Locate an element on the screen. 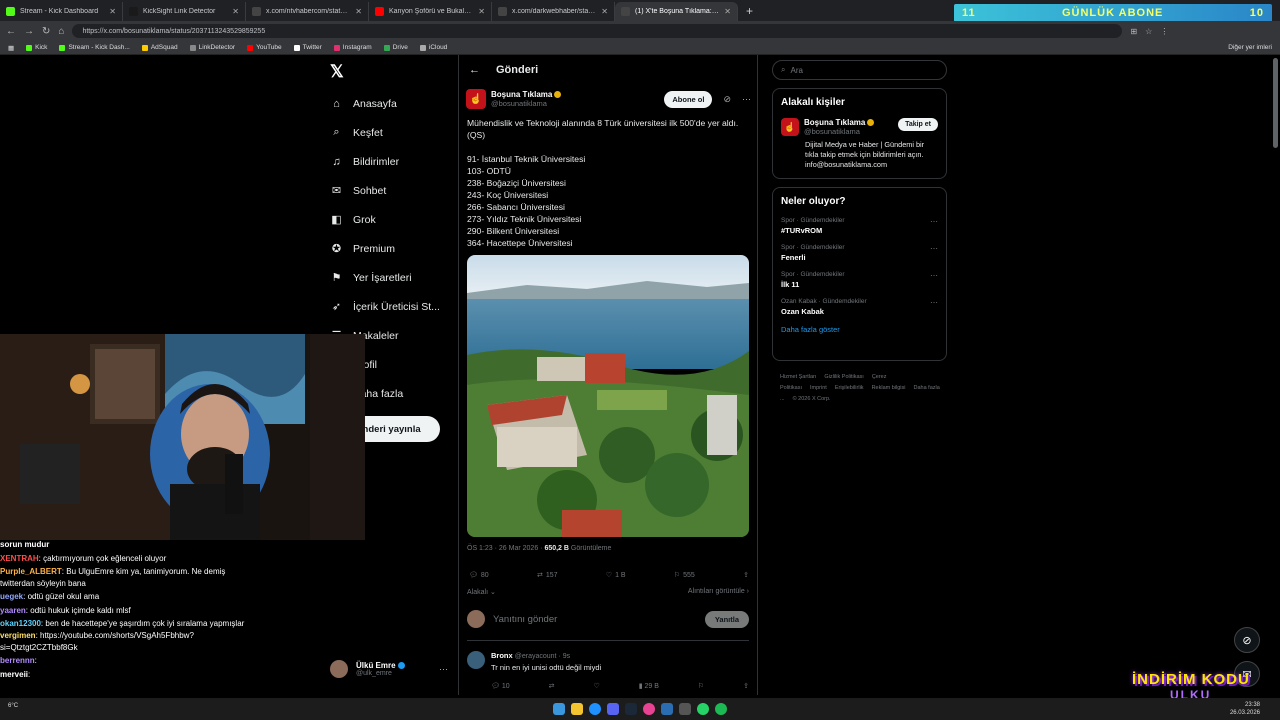 The height and width of the screenshot is (720, 1280). sort-dropdown: Alakalı ⌄ is located at coordinates (481, 592).